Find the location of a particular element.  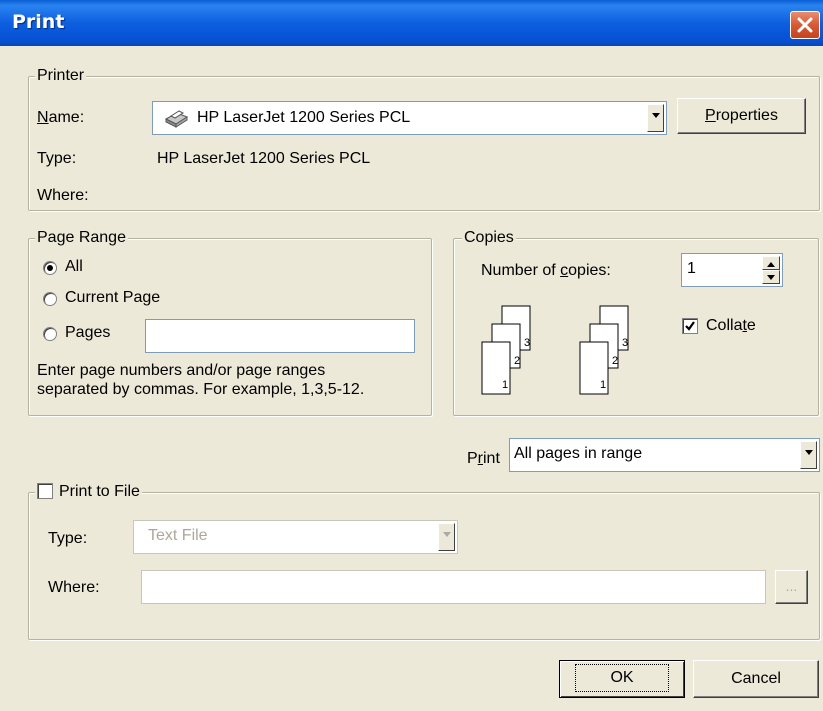

number-of-copies-label: Number of copies: is located at coordinates (546, 270).